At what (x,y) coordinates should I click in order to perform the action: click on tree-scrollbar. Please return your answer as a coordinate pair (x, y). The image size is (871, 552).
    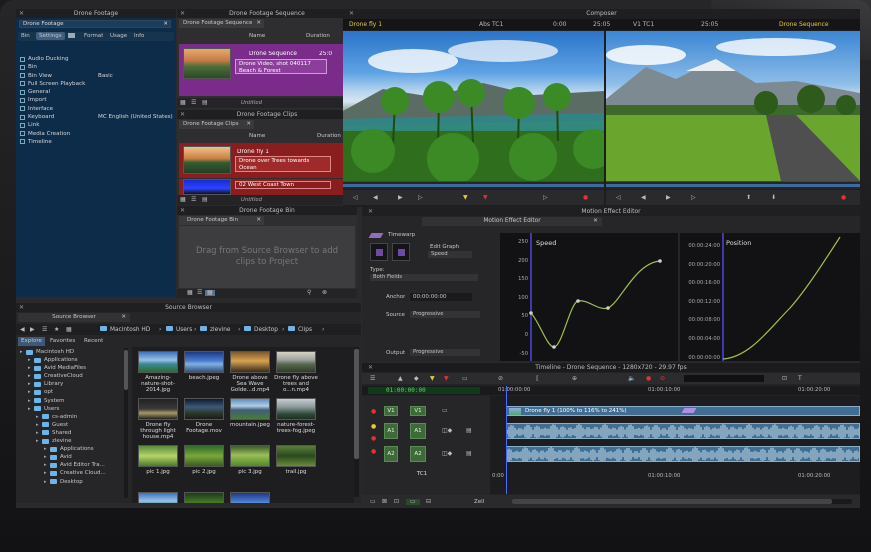
    Looking at the image, I should click on (126, 423).